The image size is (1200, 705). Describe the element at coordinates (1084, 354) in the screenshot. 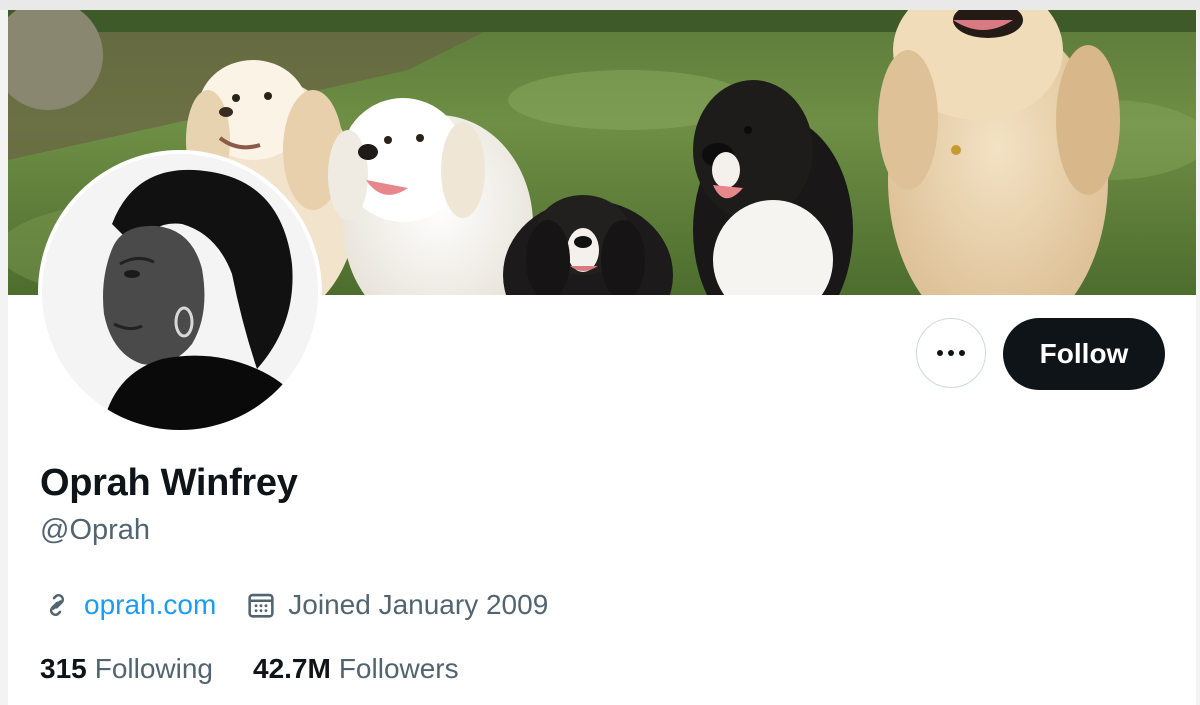

I see `follow-button: Follow` at that location.